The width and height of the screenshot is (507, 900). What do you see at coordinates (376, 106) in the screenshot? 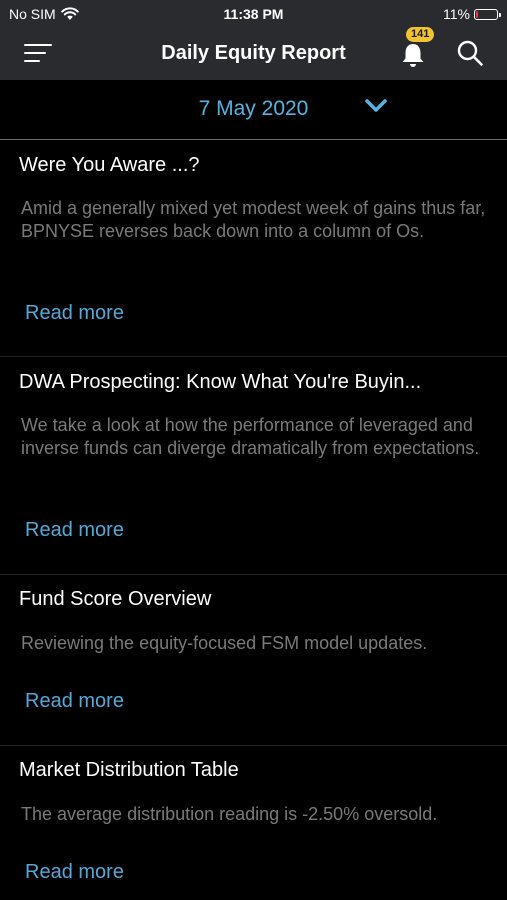
I see `chevron-down-icon` at bounding box center [376, 106].